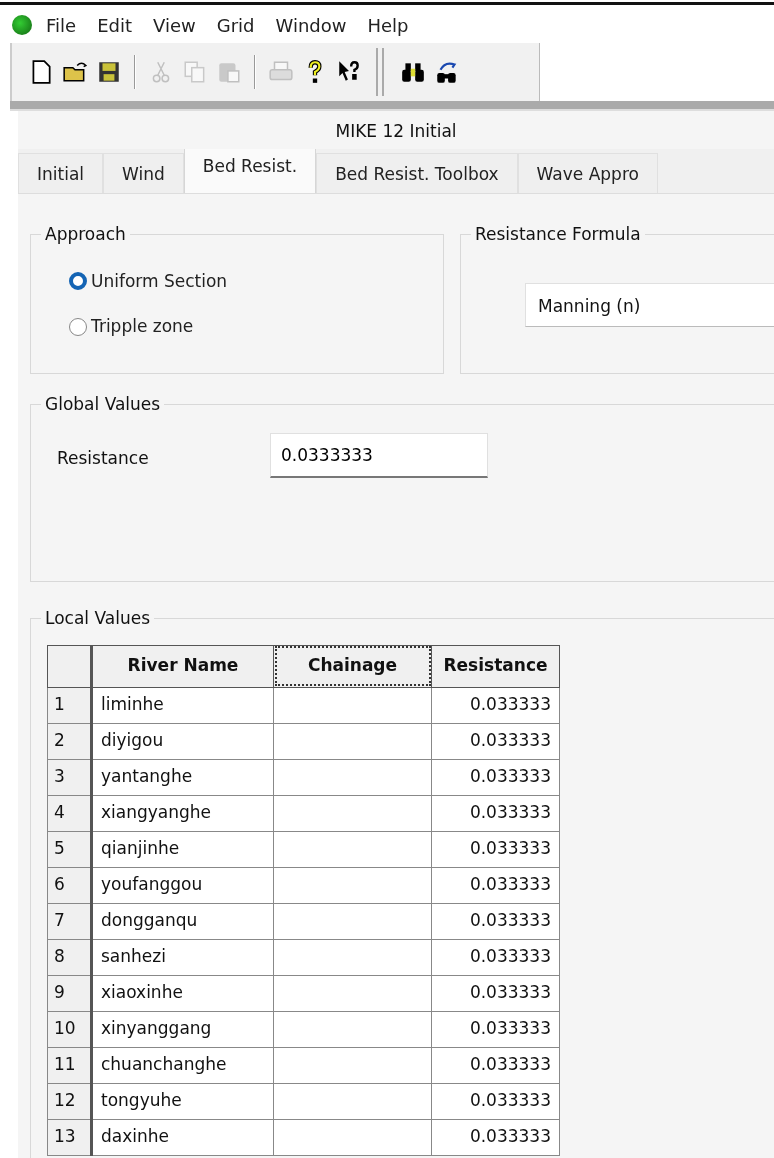  Describe the element at coordinates (649, 304) in the screenshot. I see `dropdown: Manning (n)` at that location.